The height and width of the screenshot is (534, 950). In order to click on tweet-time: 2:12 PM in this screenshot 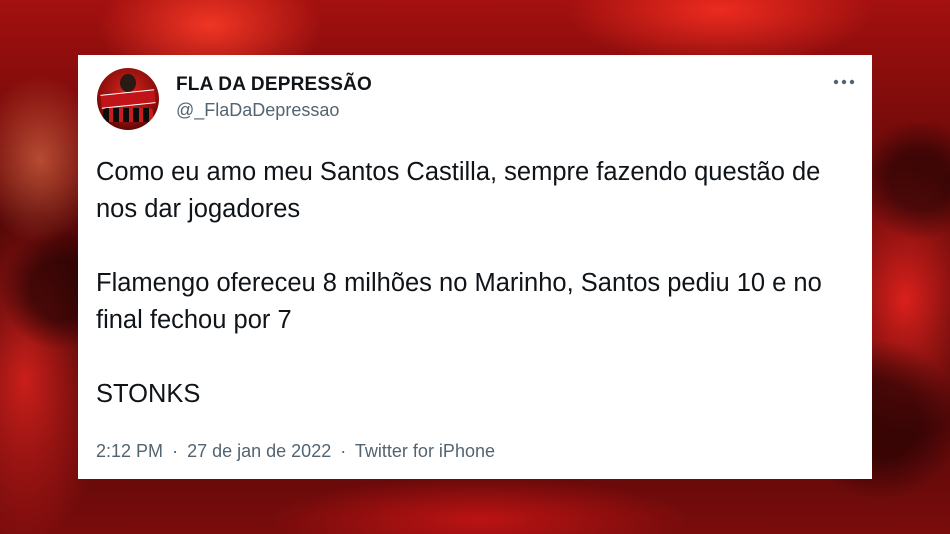, I will do `click(129, 451)`.